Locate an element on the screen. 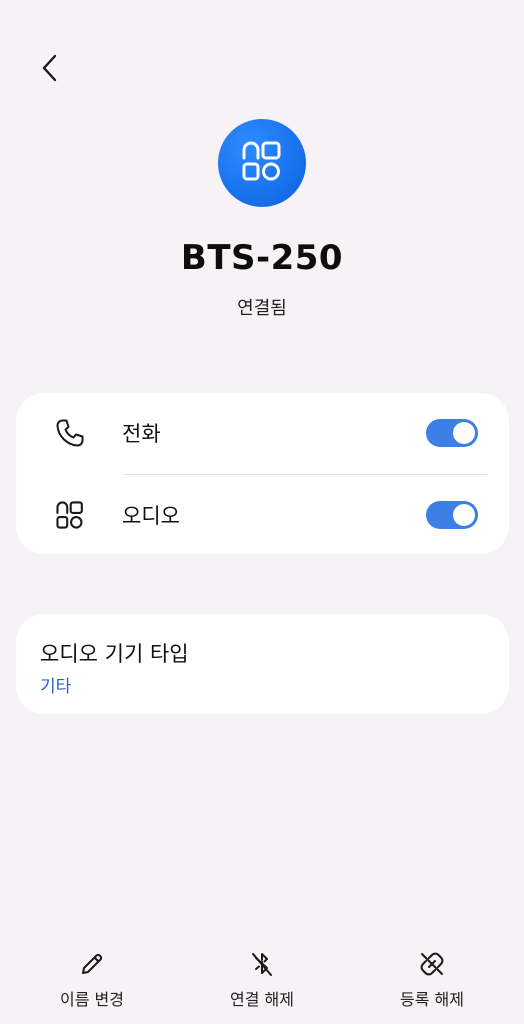 This screenshot has width=524, height=1024. pencil-icon is located at coordinates (92, 964).